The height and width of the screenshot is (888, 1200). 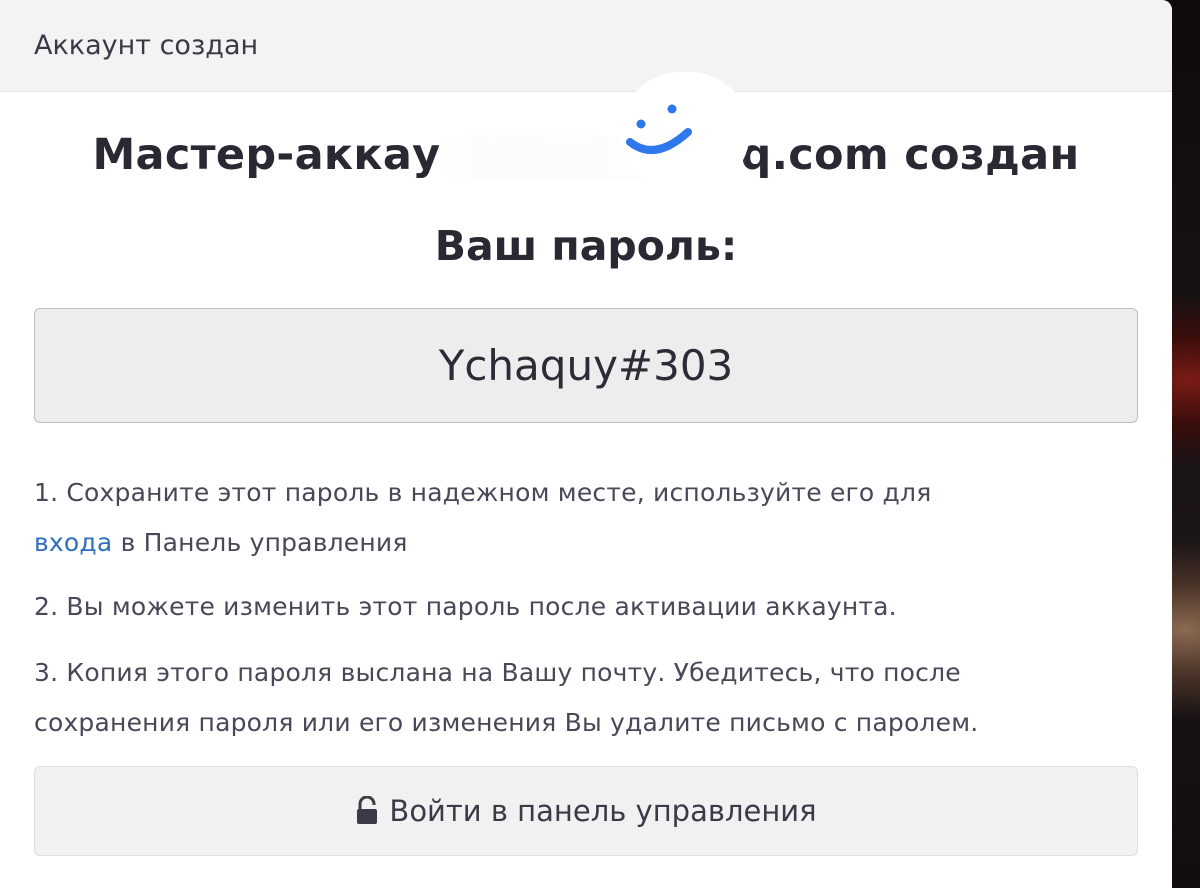 I want to click on login-link: входа, so click(x=73, y=542).